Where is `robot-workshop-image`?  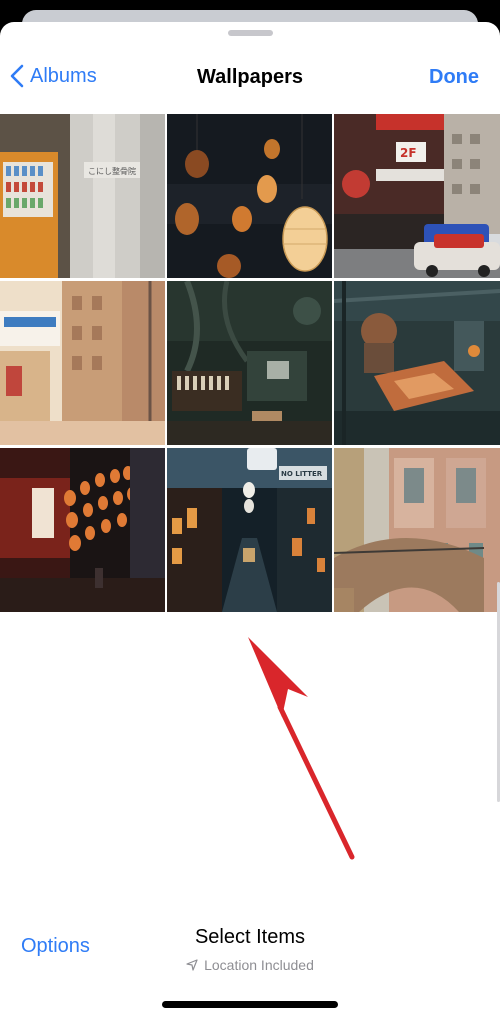
robot-workshop-image is located at coordinates (417, 363).